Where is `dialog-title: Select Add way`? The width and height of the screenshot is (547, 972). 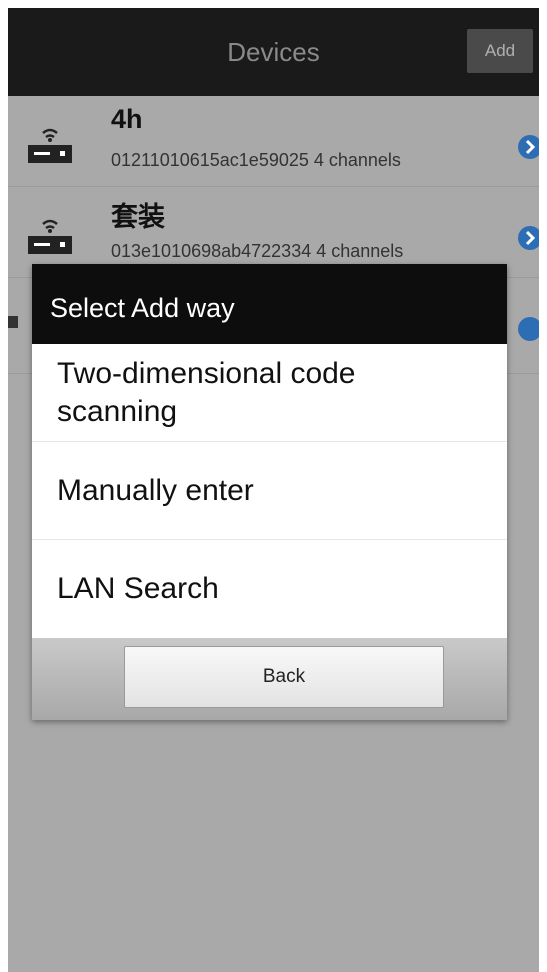 dialog-title: Select Add way is located at coordinates (269, 304).